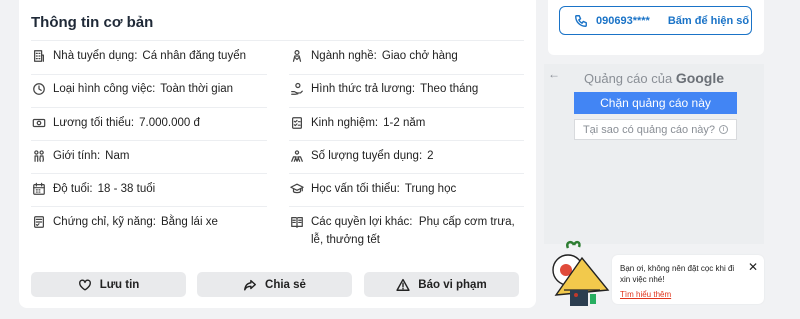 The height and width of the screenshot is (319, 800). What do you see at coordinates (197, 89) in the screenshot?
I see `info-value: Toàn thời gian` at bounding box center [197, 89].